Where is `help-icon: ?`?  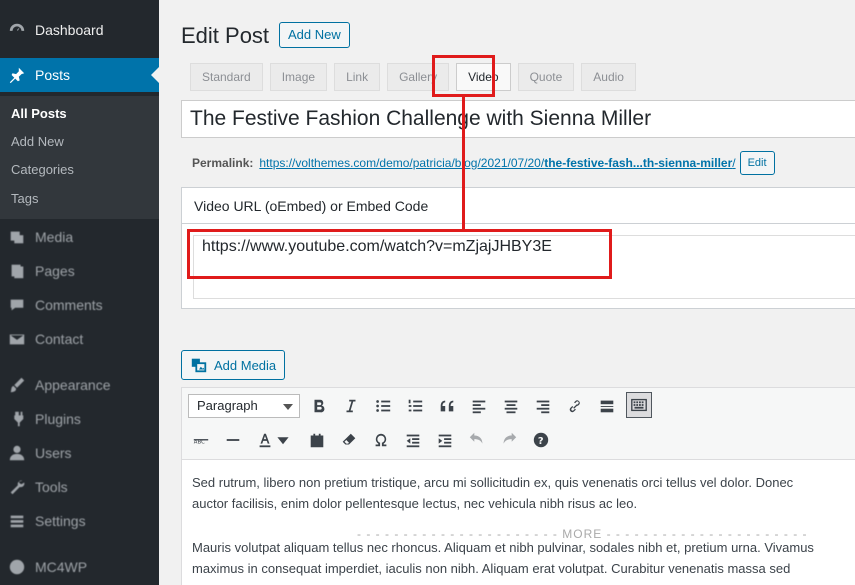 help-icon: ? is located at coordinates (541, 440).